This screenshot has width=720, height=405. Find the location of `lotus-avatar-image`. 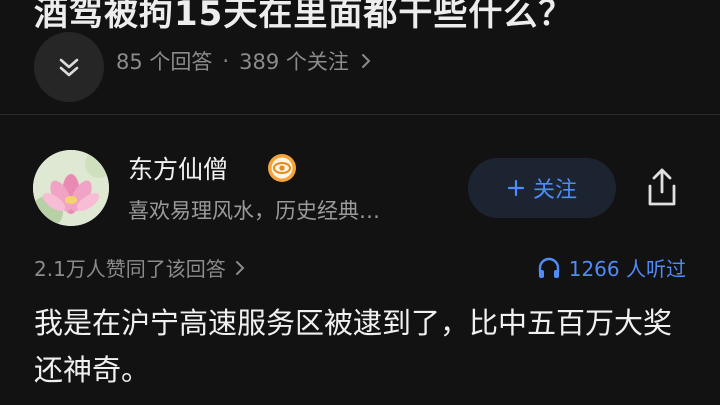

lotus-avatar-image is located at coordinates (71, 188).